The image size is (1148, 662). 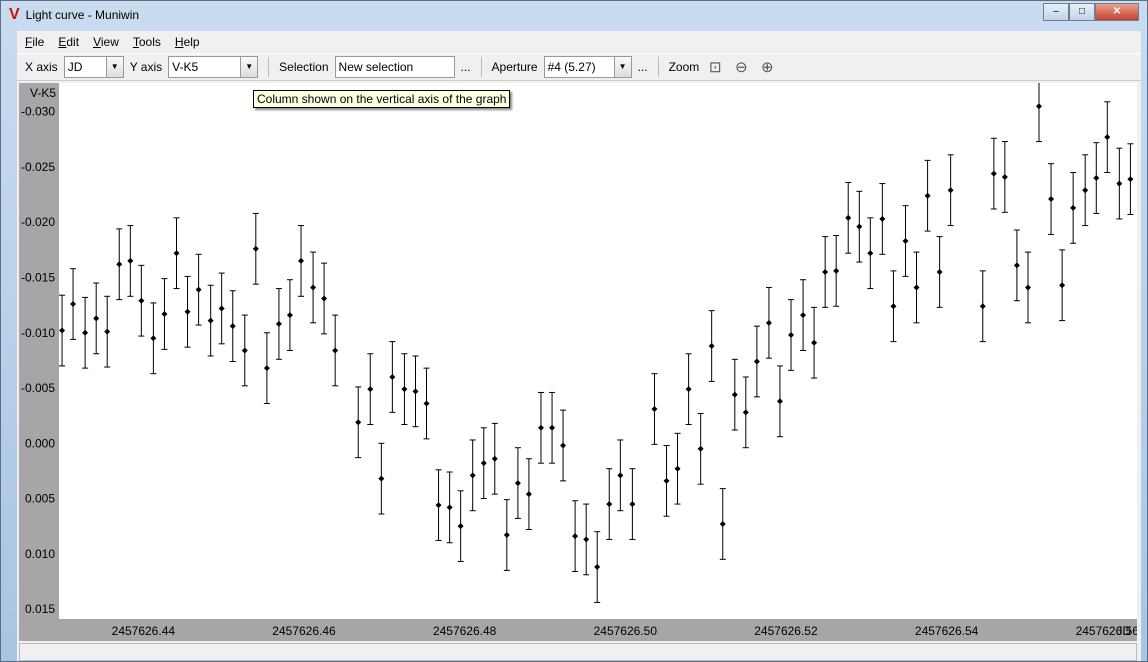 What do you see at coordinates (93, 67) in the screenshot?
I see `x-axis-select: JD ▼` at bounding box center [93, 67].